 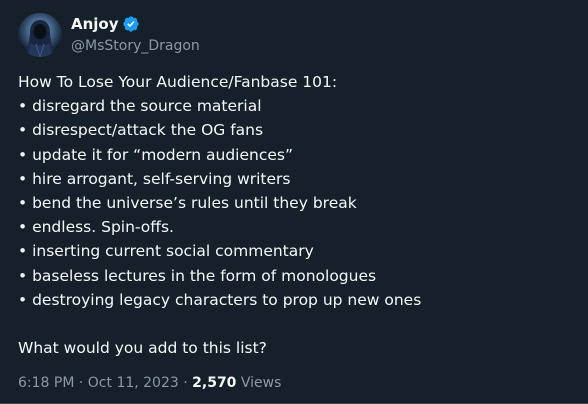 What do you see at coordinates (155, 154) in the screenshot?
I see `list-item: • update it for “modern audiences”` at bounding box center [155, 154].